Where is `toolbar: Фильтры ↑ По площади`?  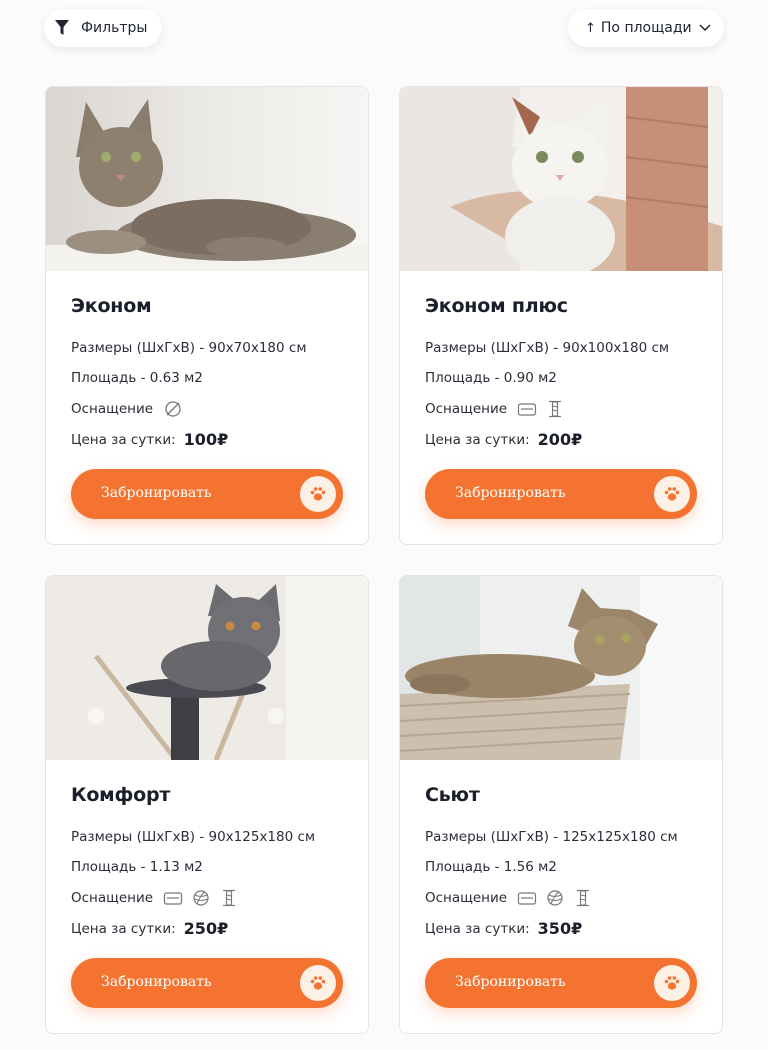
toolbar: Фильтры ↑ По площади is located at coordinates (384, 30).